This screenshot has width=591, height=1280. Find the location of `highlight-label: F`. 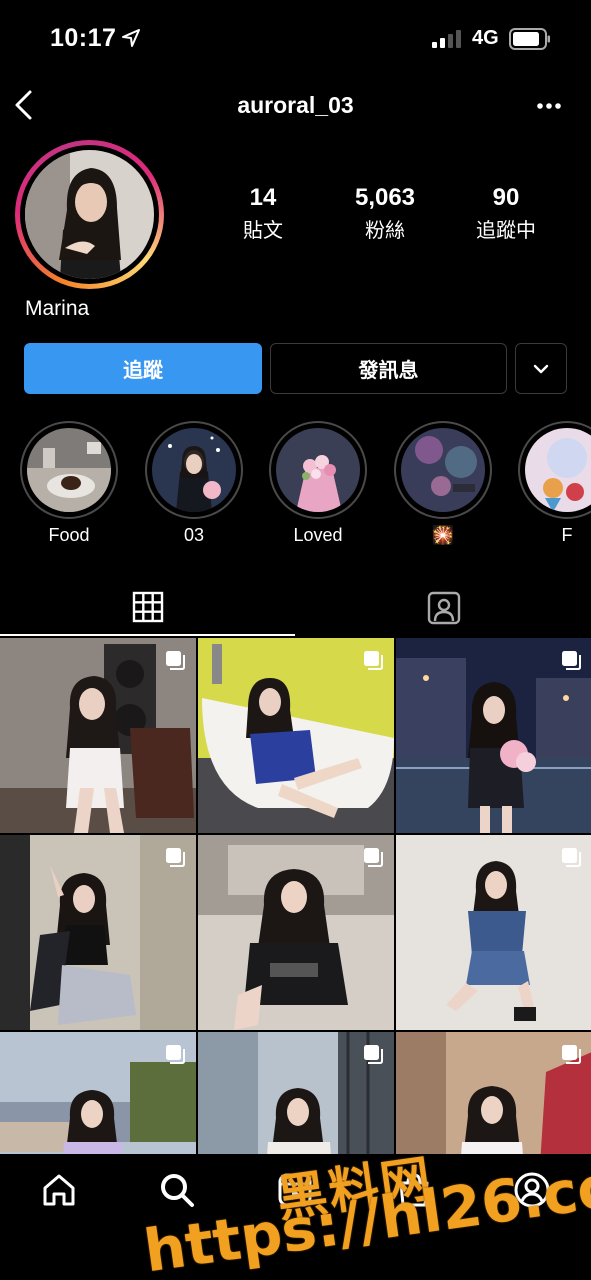

highlight-label: F is located at coordinates (567, 535).